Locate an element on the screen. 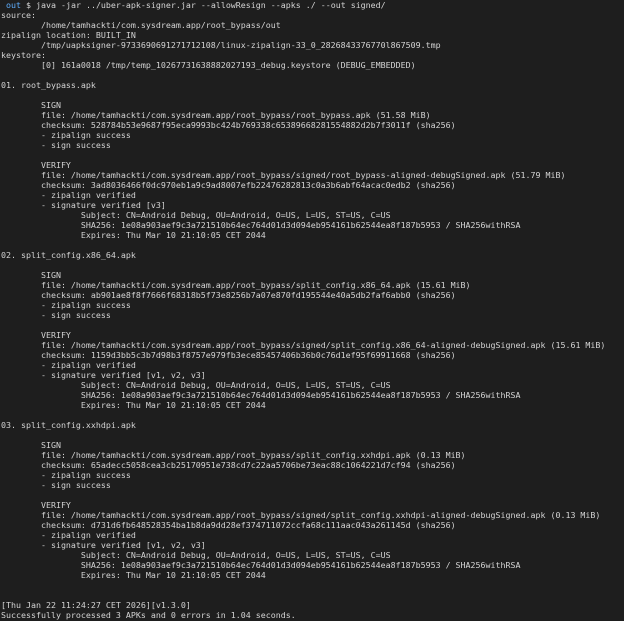 The image size is (624, 621). output-line: 01. root_bypass.apk is located at coordinates (48, 85).